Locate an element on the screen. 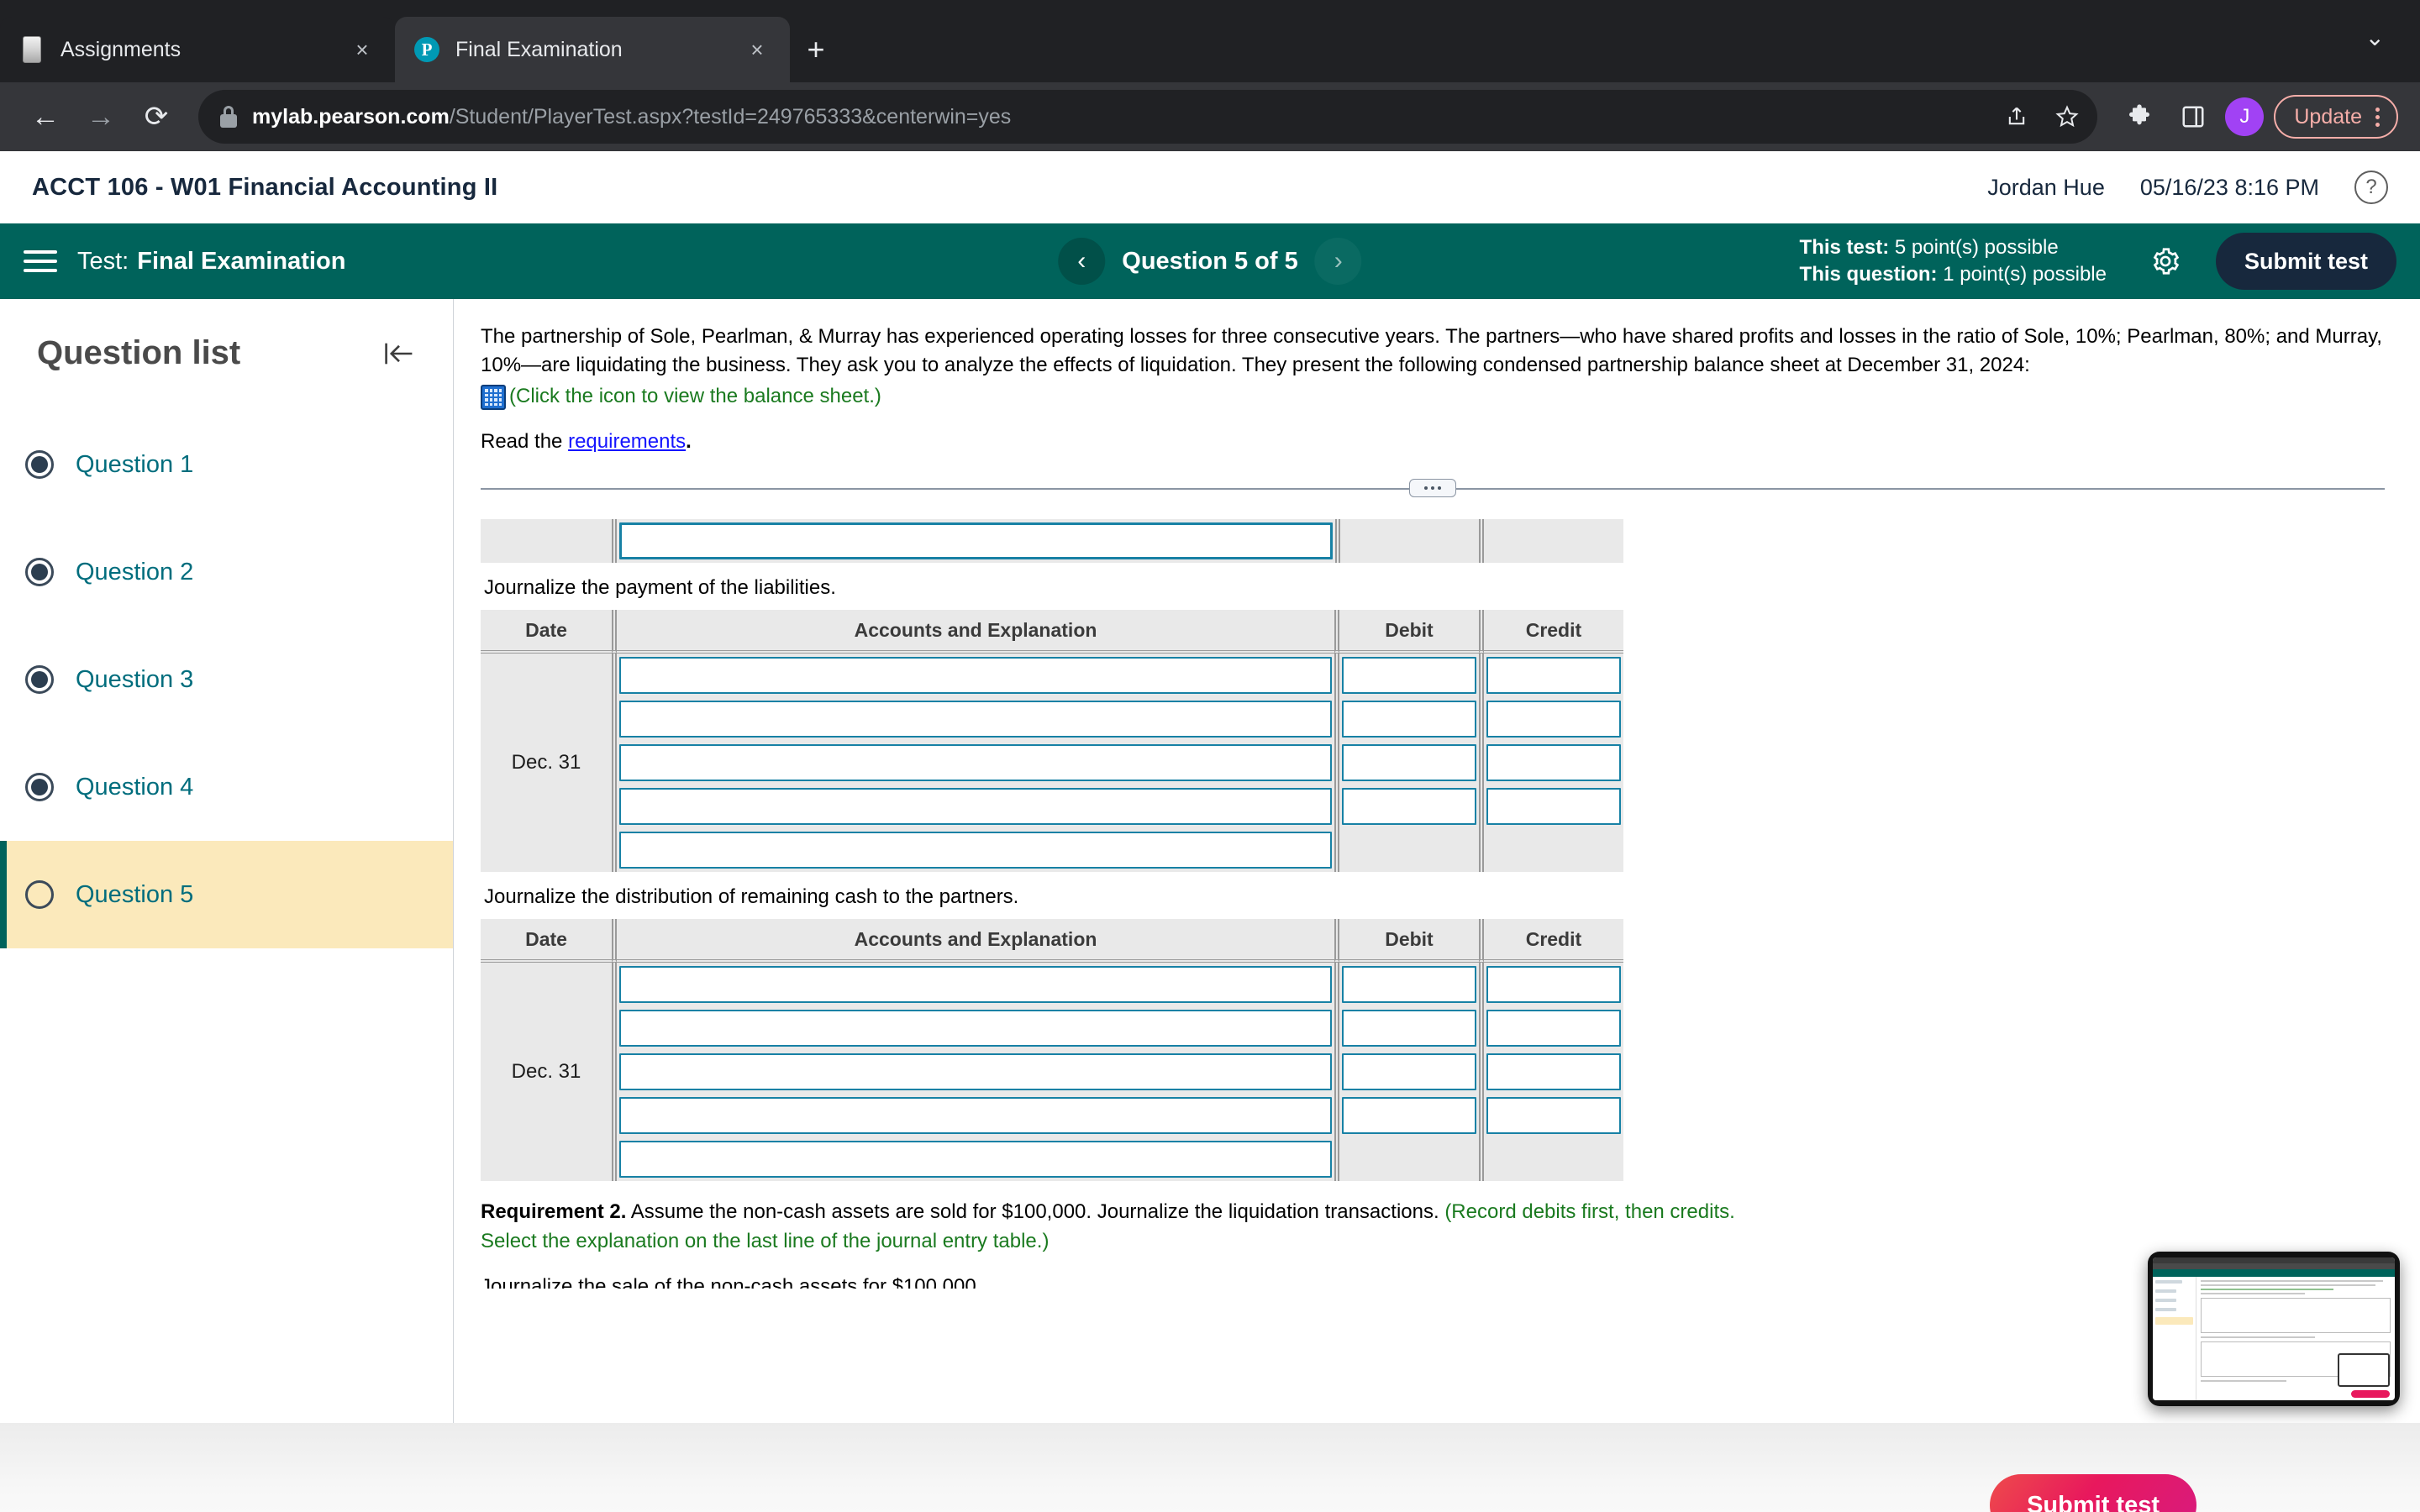  bookmark-star-icon is located at coordinates (2067, 117).